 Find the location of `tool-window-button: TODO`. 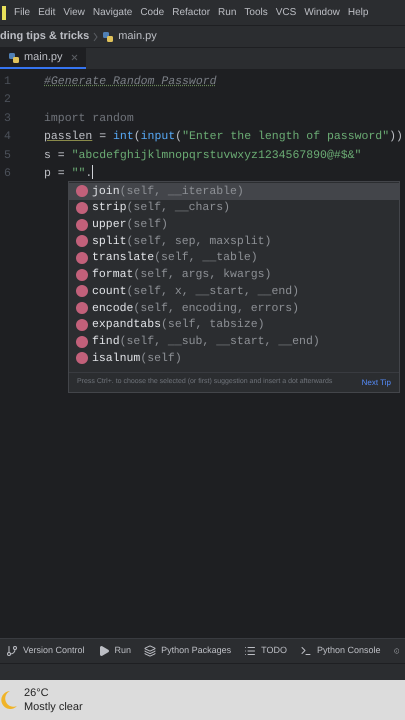

tool-window-button: TODO is located at coordinates (265, 651).